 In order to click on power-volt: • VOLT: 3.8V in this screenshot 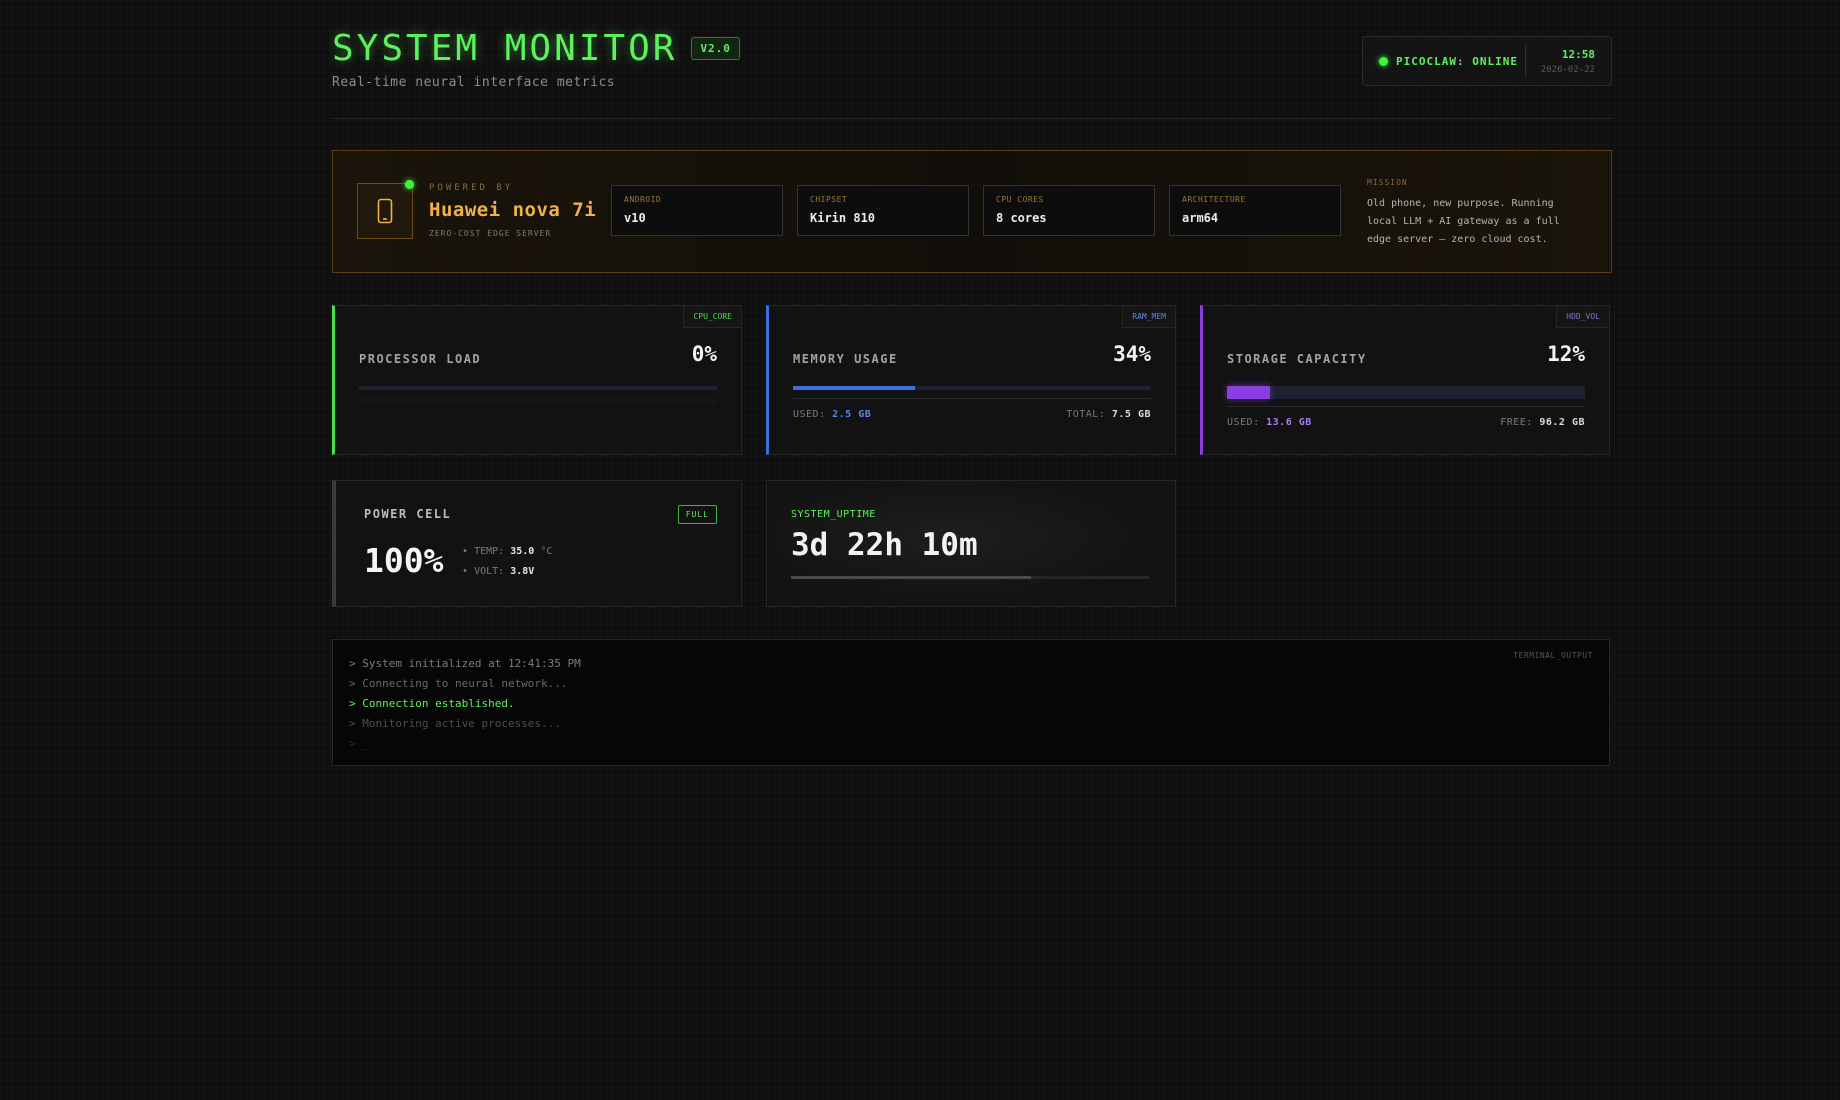, I will do `click(498, 571)`.